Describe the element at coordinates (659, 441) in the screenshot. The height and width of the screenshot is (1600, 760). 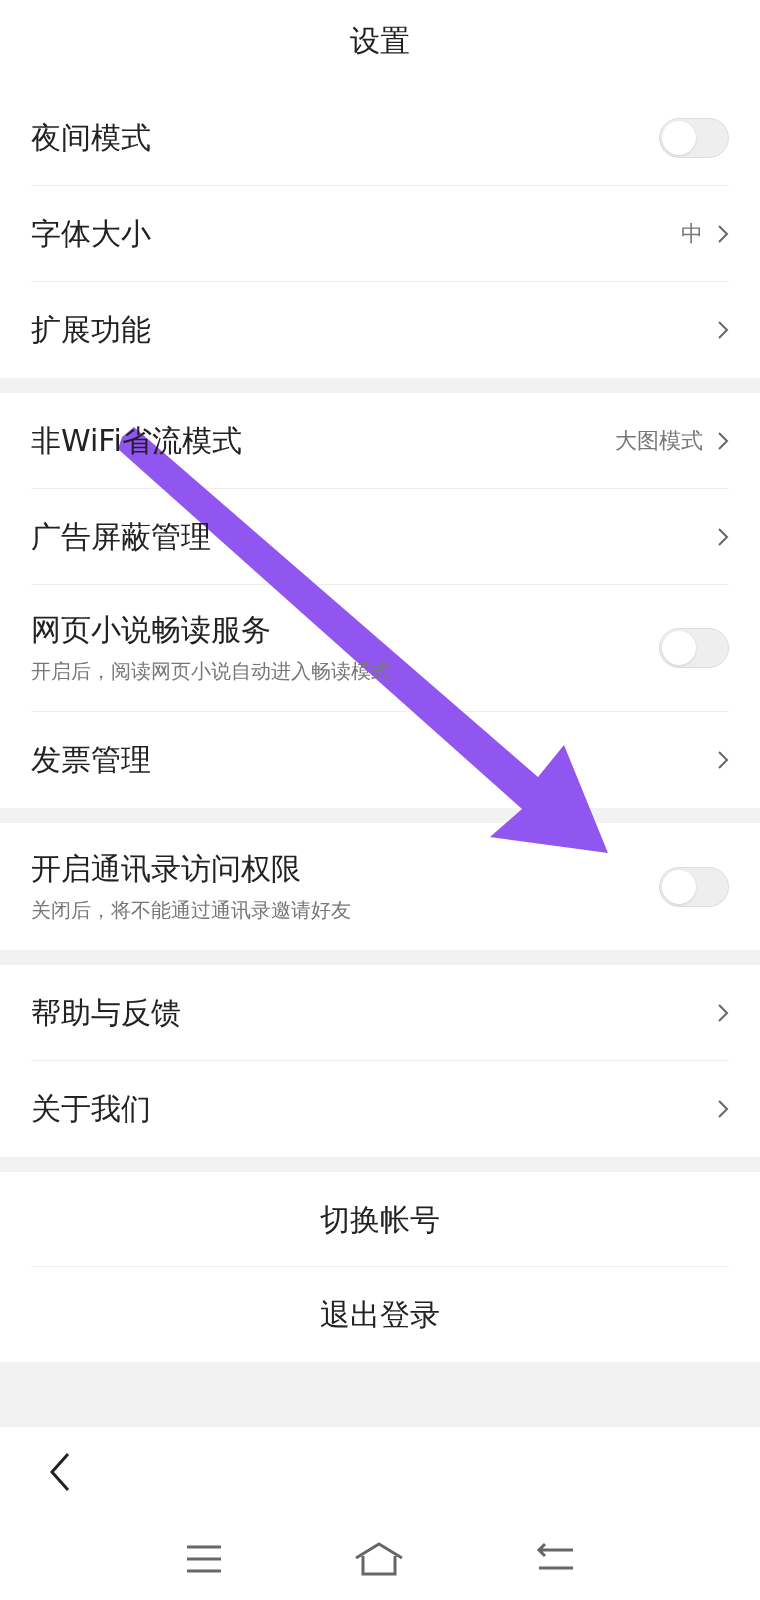
I see `setting-value: 大图模式` at that location.